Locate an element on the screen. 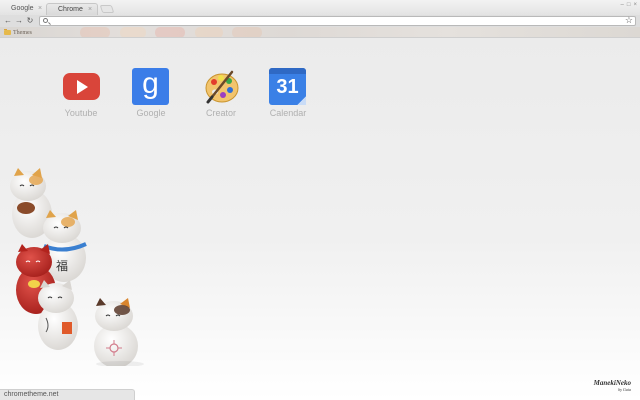 The image size is (640, 400). close-window-icon: × is located at coordinates (635, 5).